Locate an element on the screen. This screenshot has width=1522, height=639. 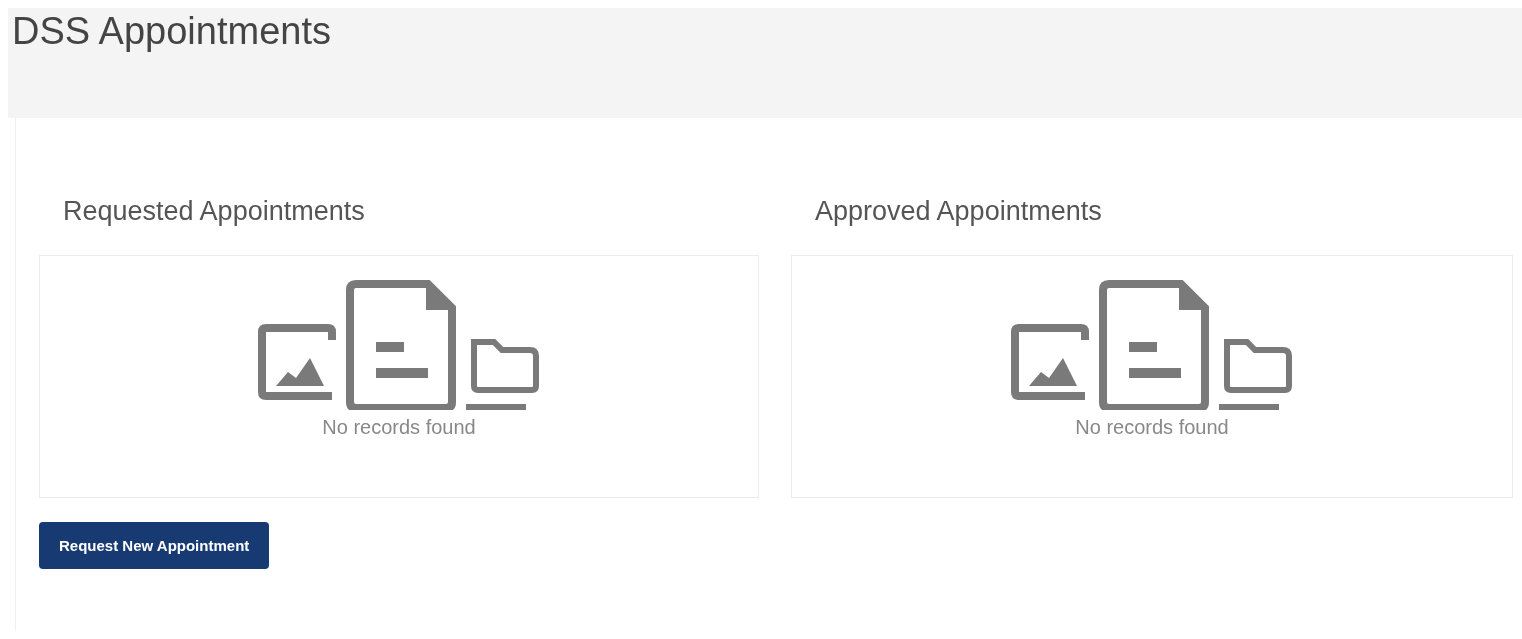
panel-title: Approved Appointments is located at coordinates (958, 211).